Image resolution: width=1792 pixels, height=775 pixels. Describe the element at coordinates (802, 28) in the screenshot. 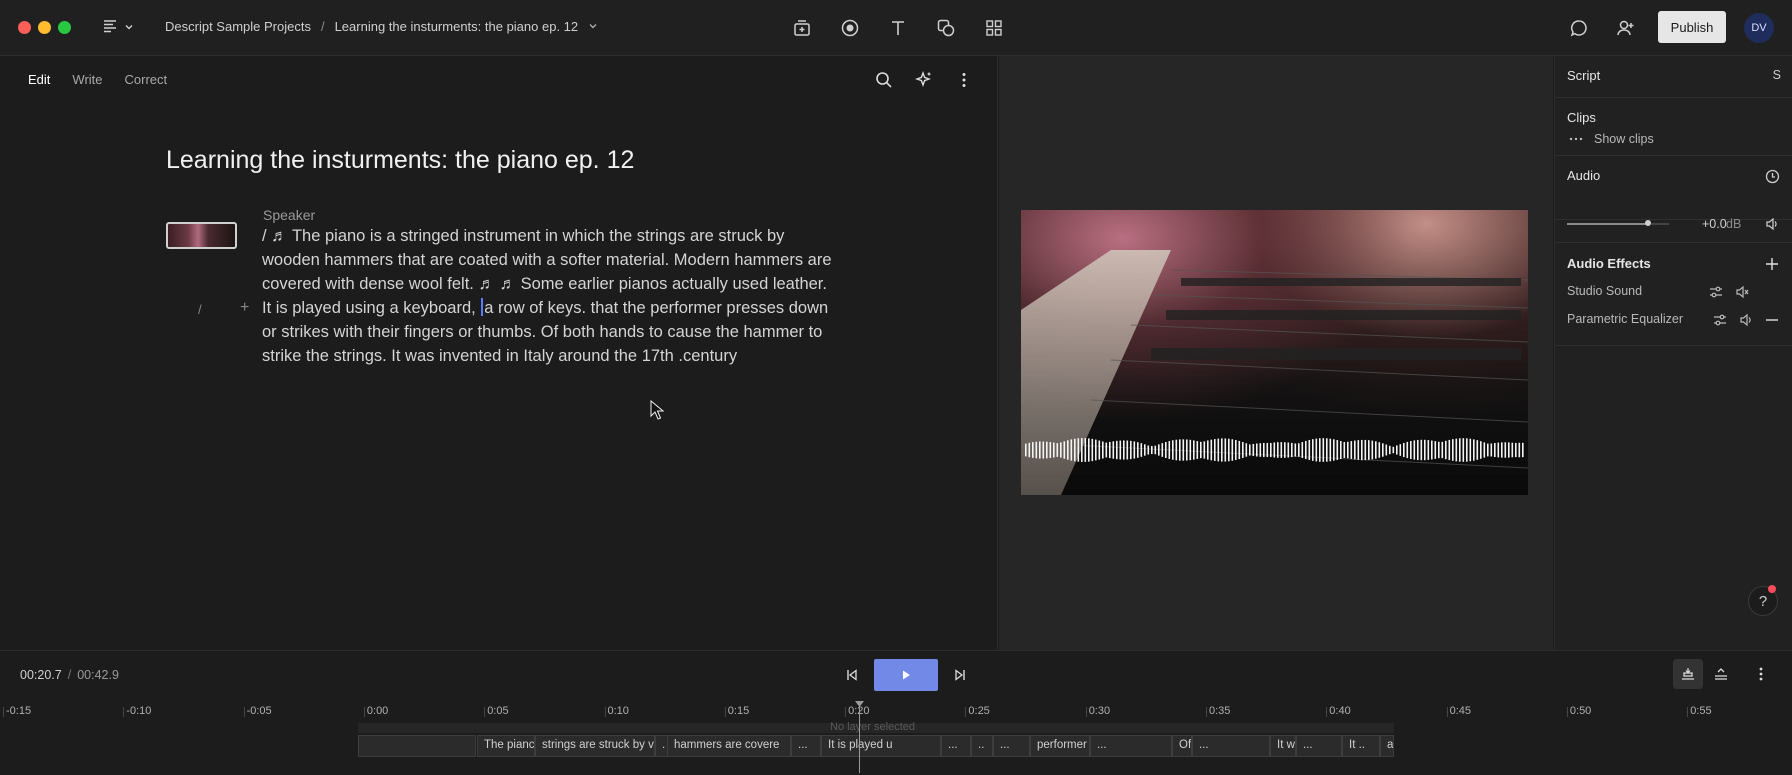

I see `add-scene-icon` at that location.